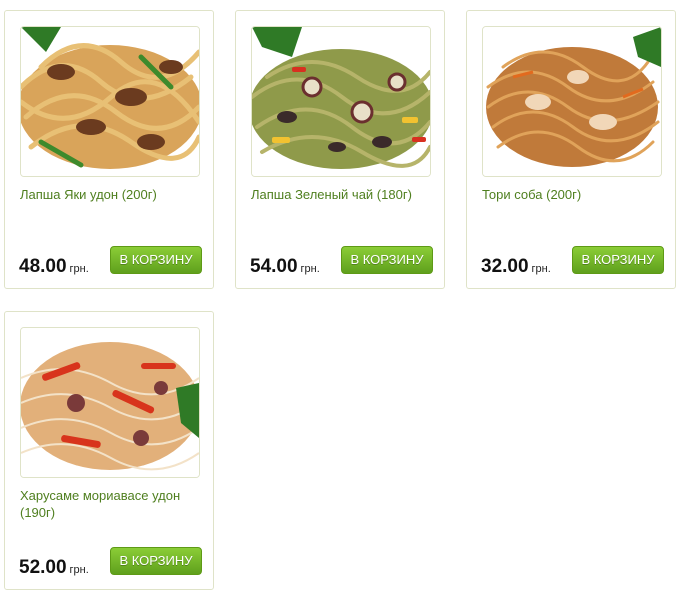 This screenshot has width=686, height=594. What do you see at coordinates (505, 266) in the screenshot?
I see `price-value: 32.00` at bounding box center [505, 266].